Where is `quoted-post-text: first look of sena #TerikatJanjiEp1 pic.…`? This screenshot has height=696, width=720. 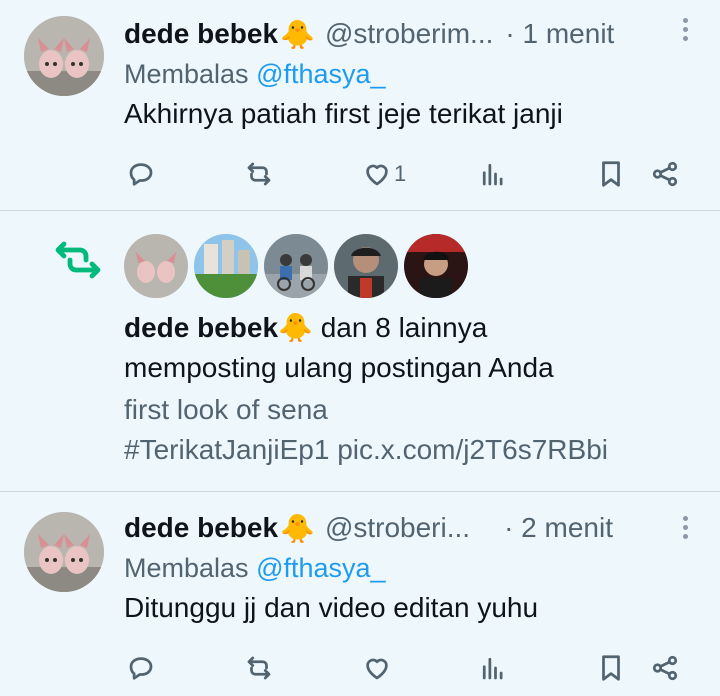 quoted-post-text: first look of sena #TerikatJanjiEp1 pic.… is located at coordinates (414, 430).